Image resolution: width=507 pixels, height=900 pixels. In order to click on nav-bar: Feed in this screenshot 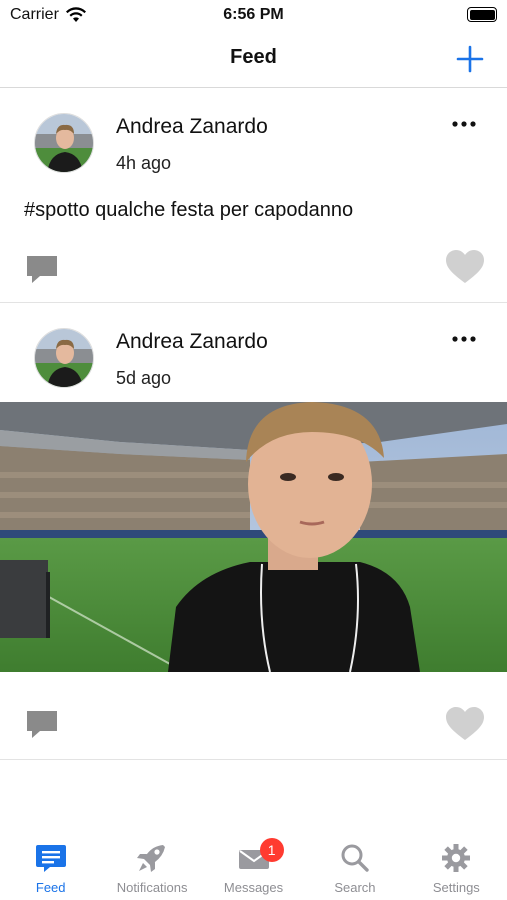, I will do `click(253, 60)`.